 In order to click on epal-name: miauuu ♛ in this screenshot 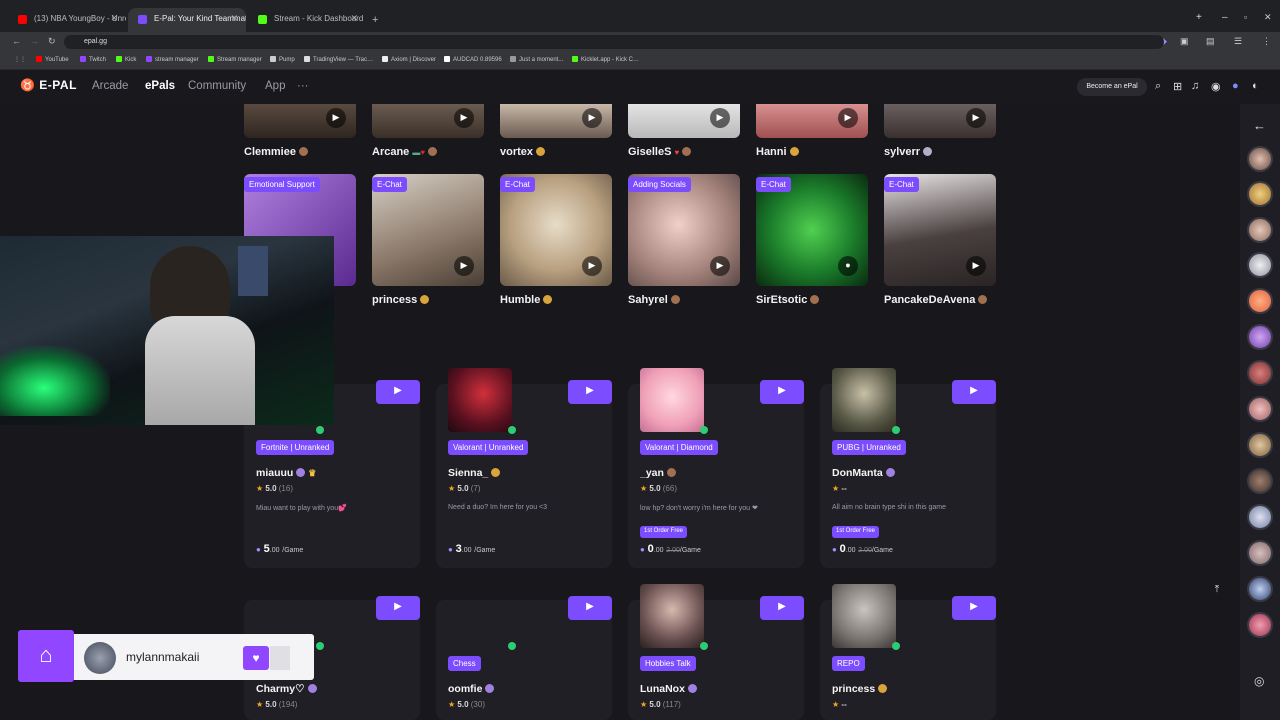, I will do `click(286, 473)`.